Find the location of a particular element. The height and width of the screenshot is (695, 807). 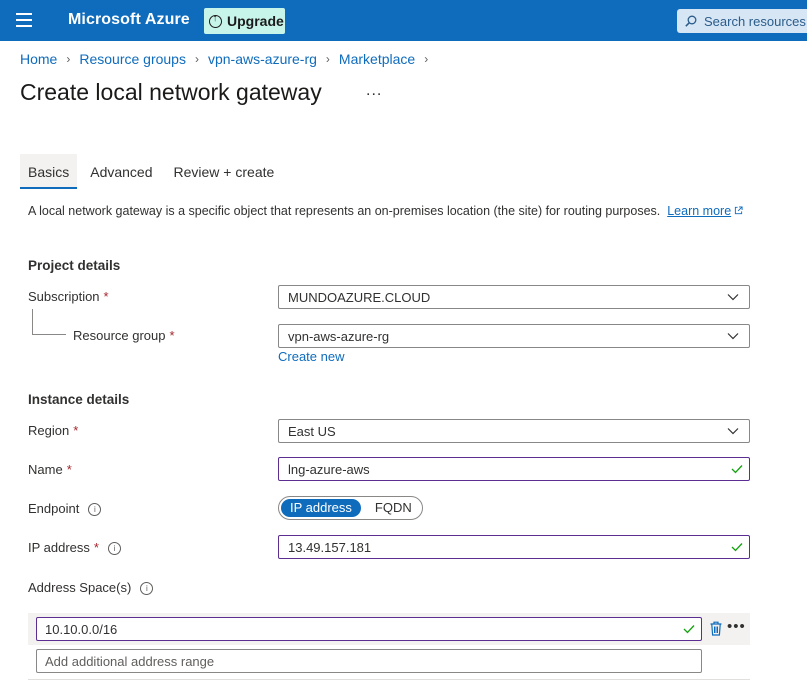

brand-name: Microsoft Azure is located at coordinates (129, 20).